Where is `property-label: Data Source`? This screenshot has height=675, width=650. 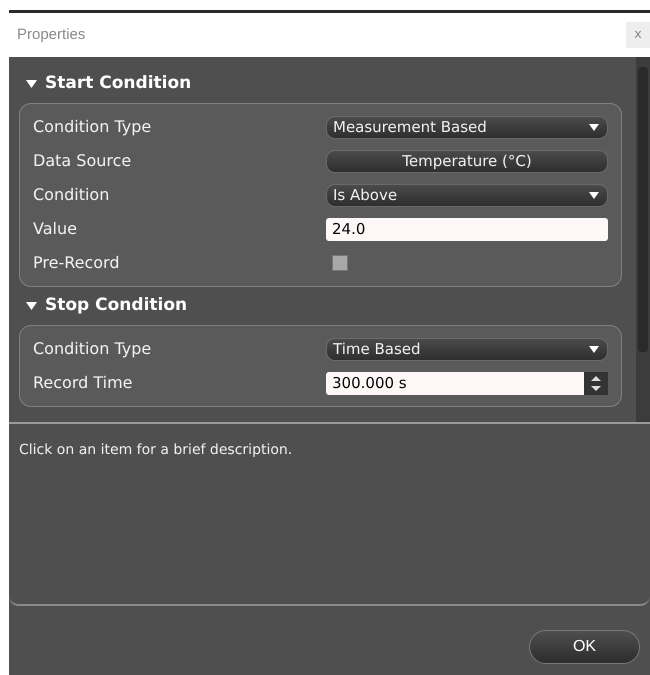 property-label: Data Source is located at coordinates (82, 161).